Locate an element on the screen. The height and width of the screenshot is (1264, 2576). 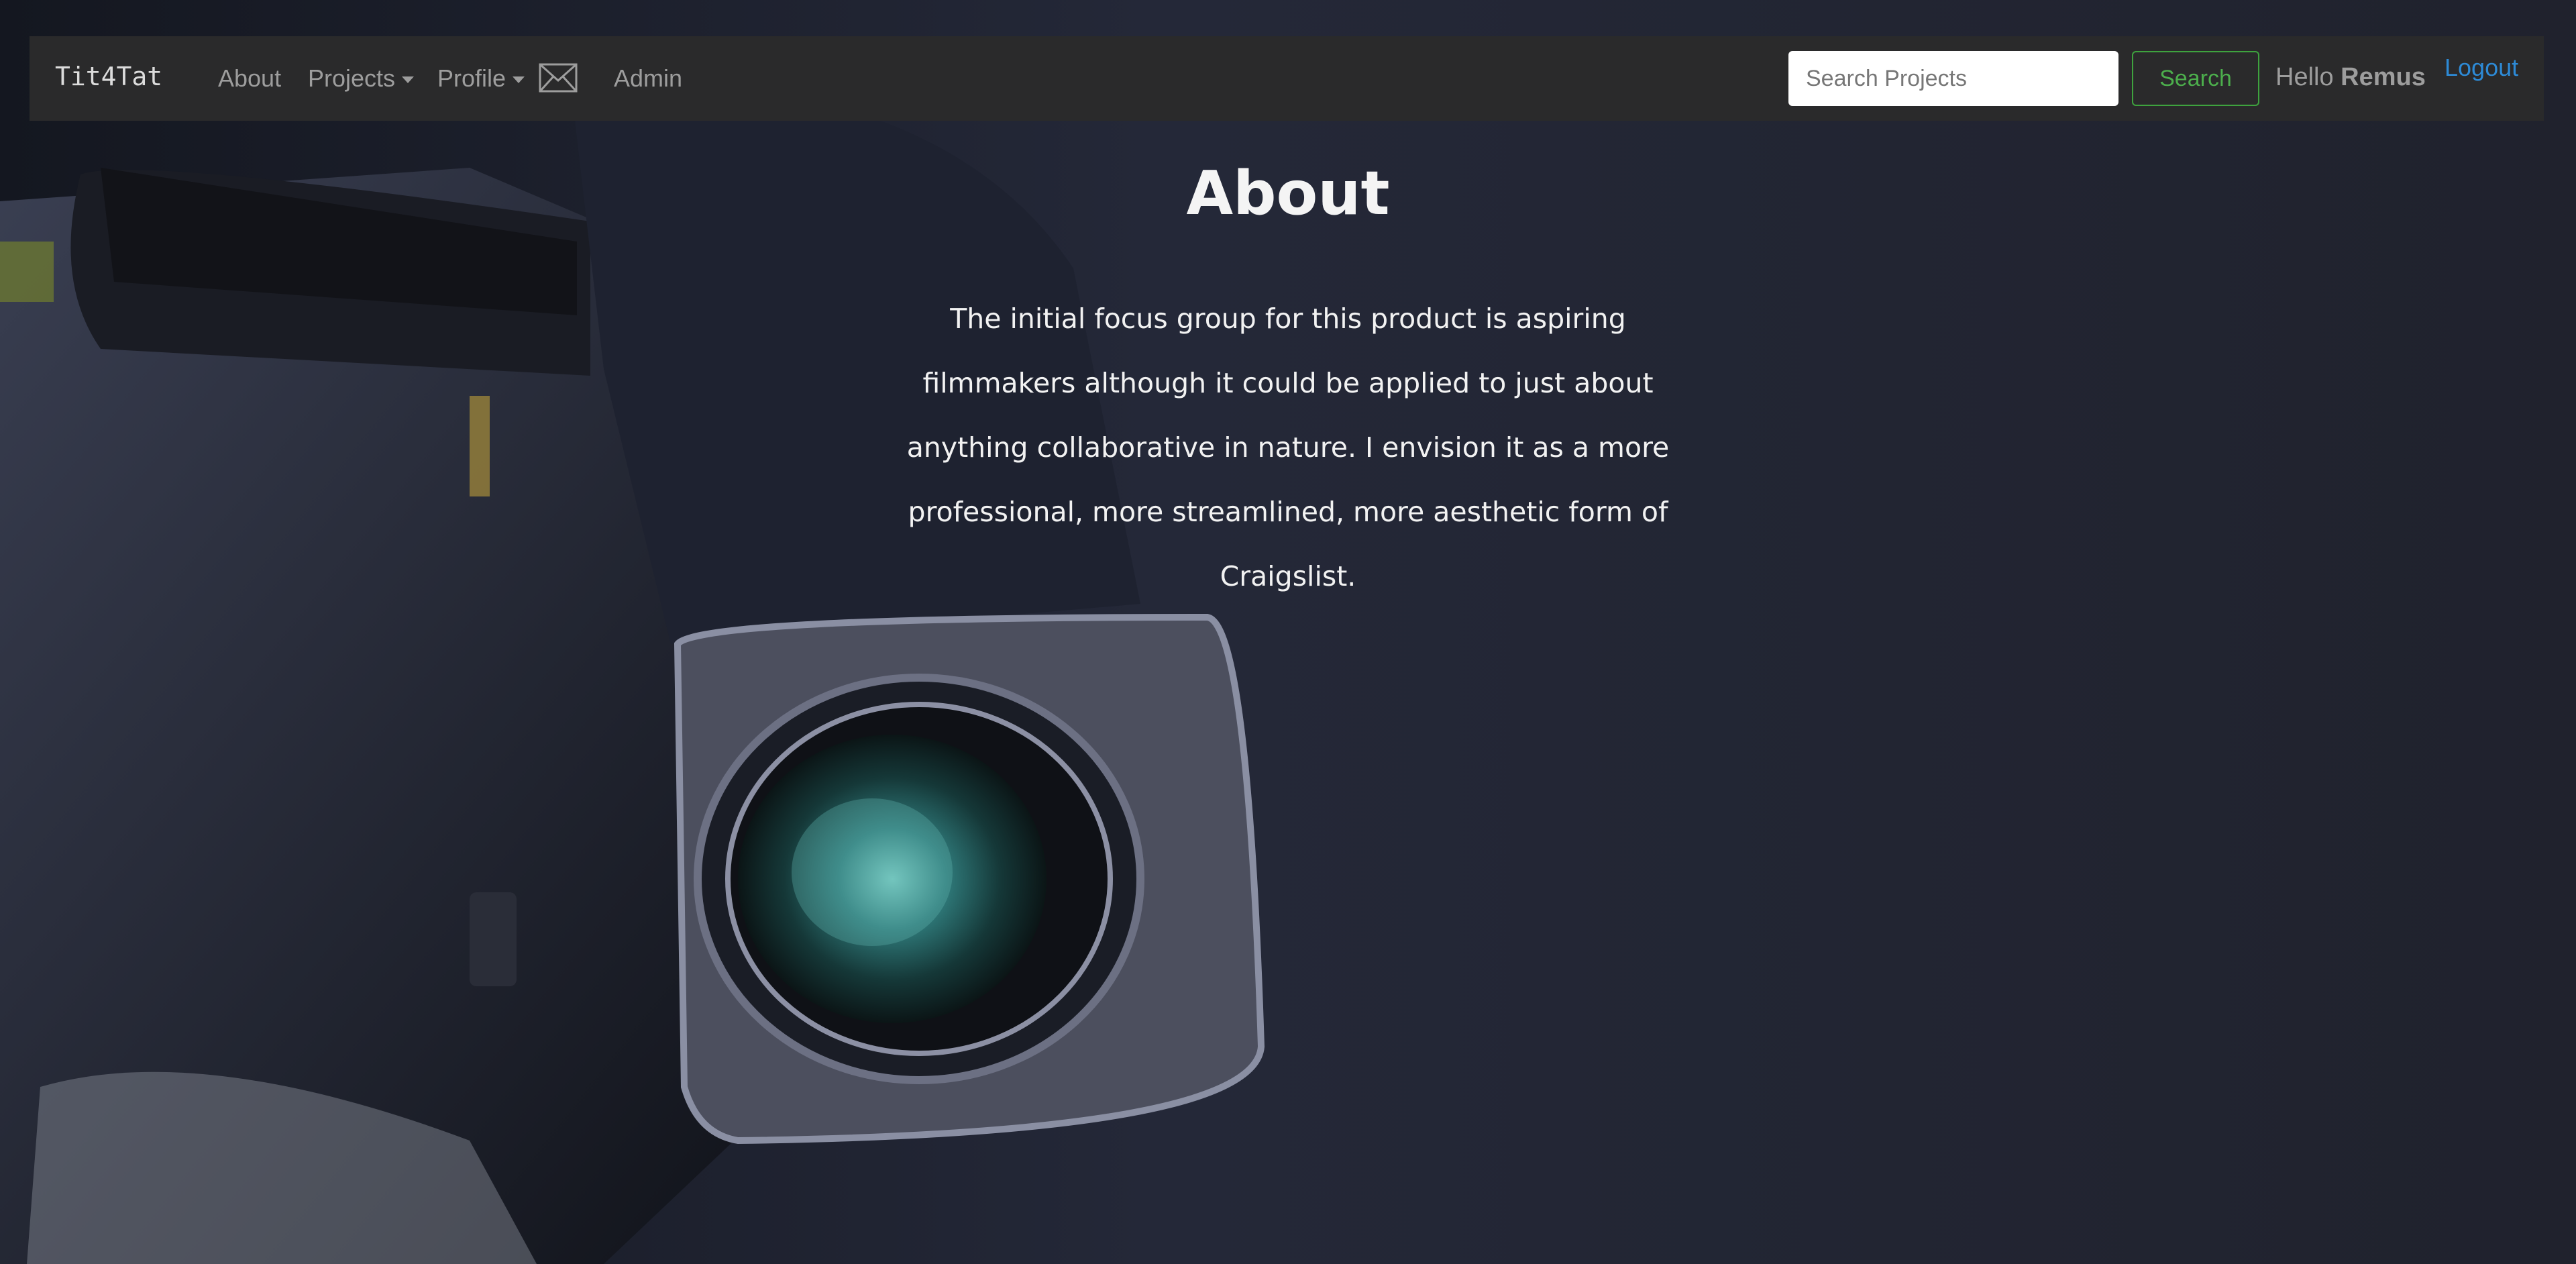
user-greeting: Hello Remus is located at coordinates (2350, 77).